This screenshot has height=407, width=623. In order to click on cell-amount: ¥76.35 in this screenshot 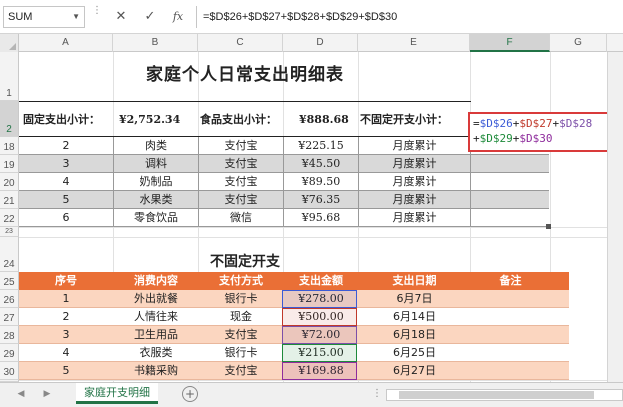, I will do `click(321, 199)`.